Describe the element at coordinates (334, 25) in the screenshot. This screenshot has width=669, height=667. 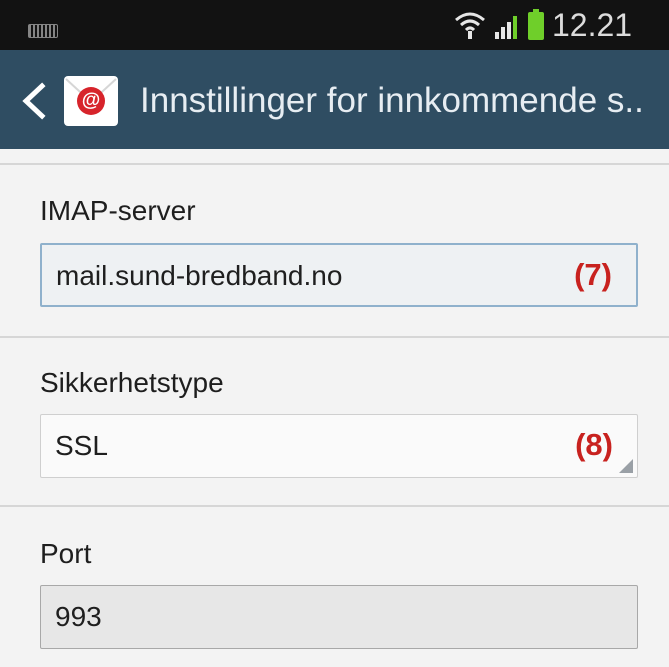
I see `status-bar: 12.21` at that location.